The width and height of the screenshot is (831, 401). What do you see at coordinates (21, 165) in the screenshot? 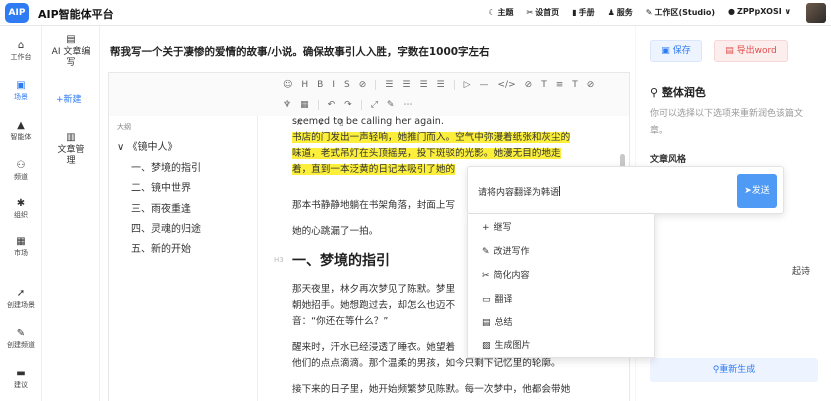
I see `channel-icon: ⚇` at bounding box center [21, 165].